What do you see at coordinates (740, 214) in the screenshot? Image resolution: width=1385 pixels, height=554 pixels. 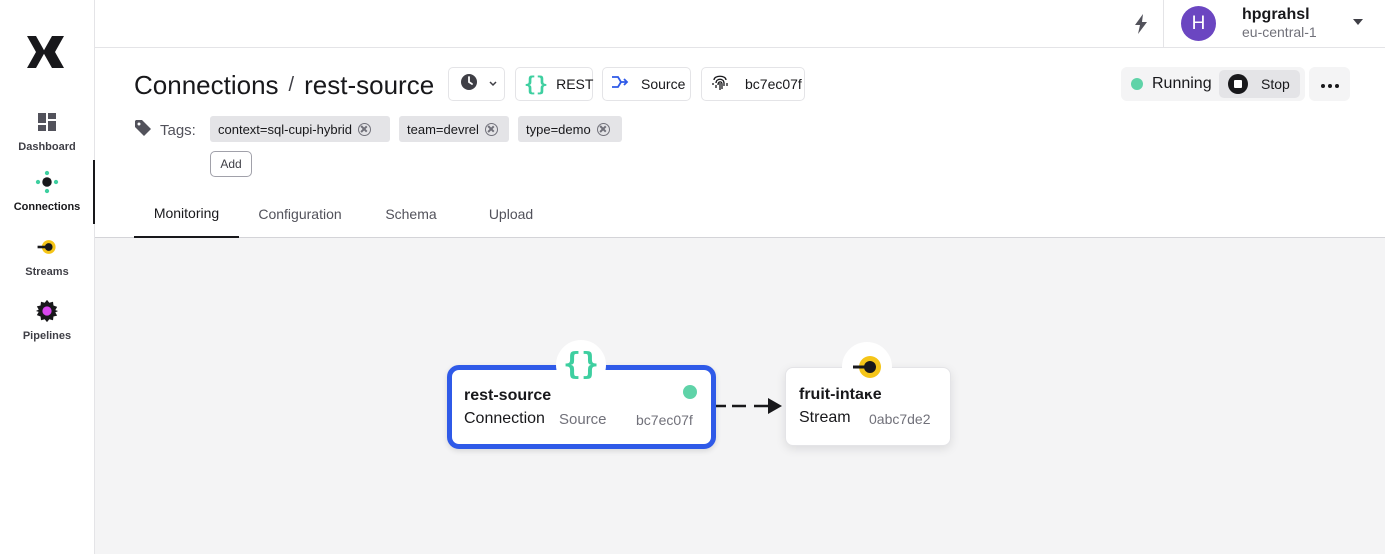 I see `tab-bar: Monitoring Configuration Schema Upload` at bounding box center [740, 214].